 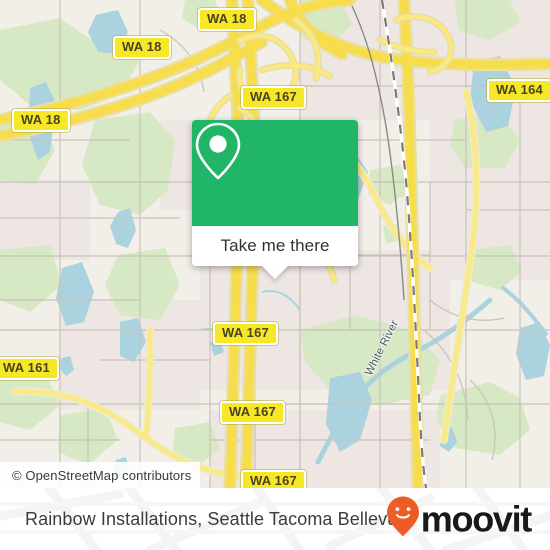 I want to click on moovit-wordmark: moovit, so click(x=476, y=518).